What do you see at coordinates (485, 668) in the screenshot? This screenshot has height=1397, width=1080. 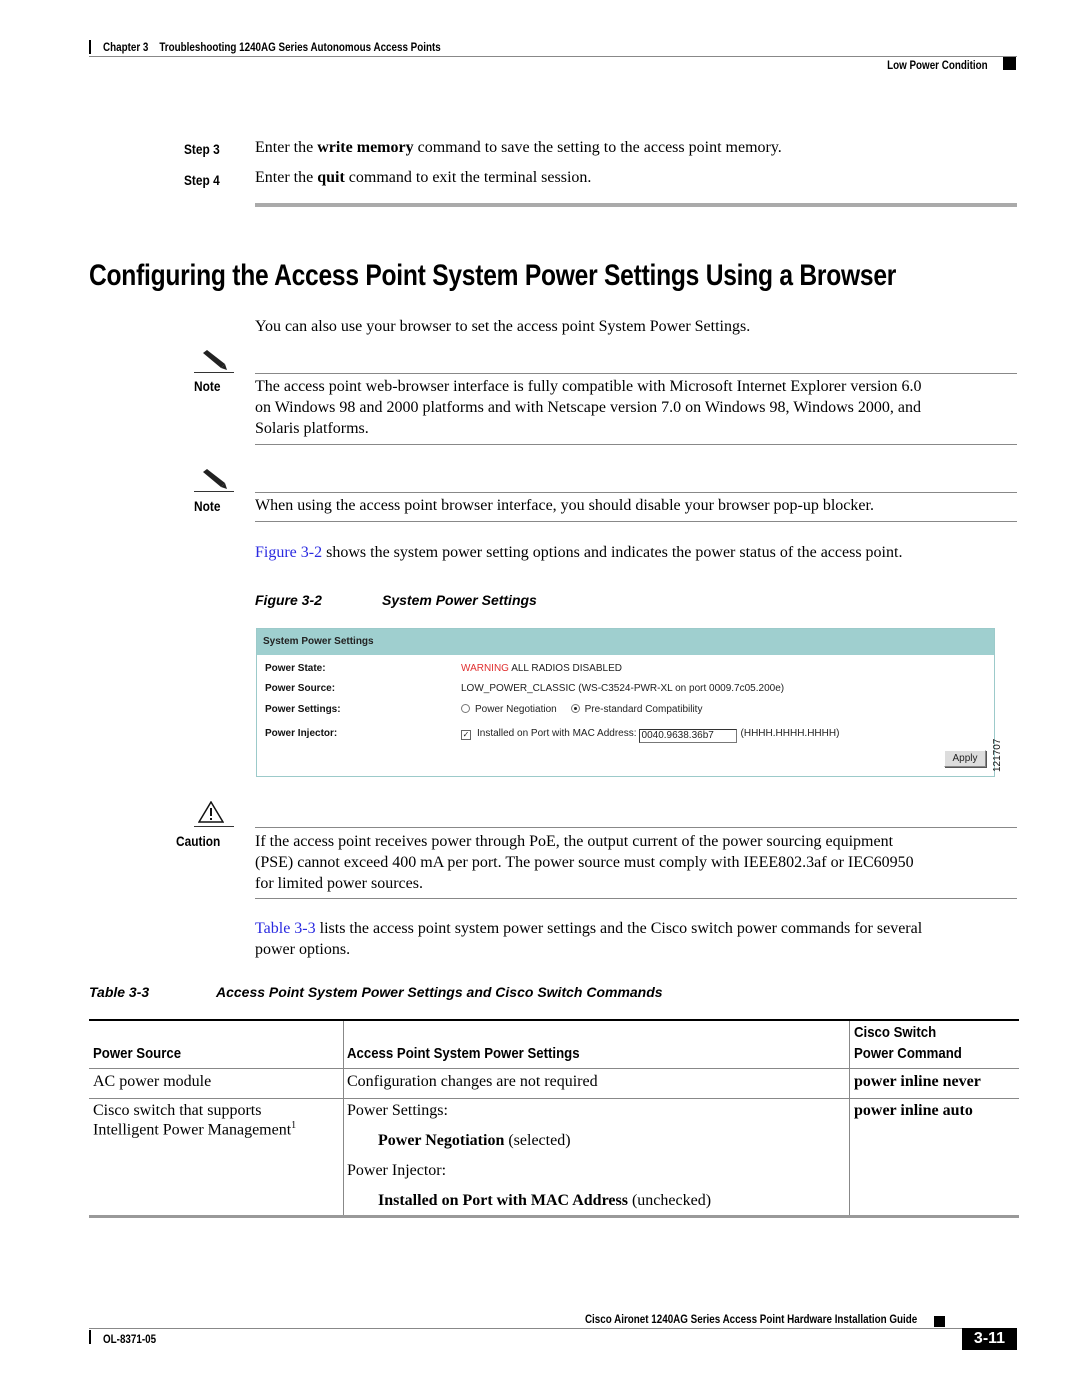 I see `warning-text: WARNING` at bounding box center [485, 668].